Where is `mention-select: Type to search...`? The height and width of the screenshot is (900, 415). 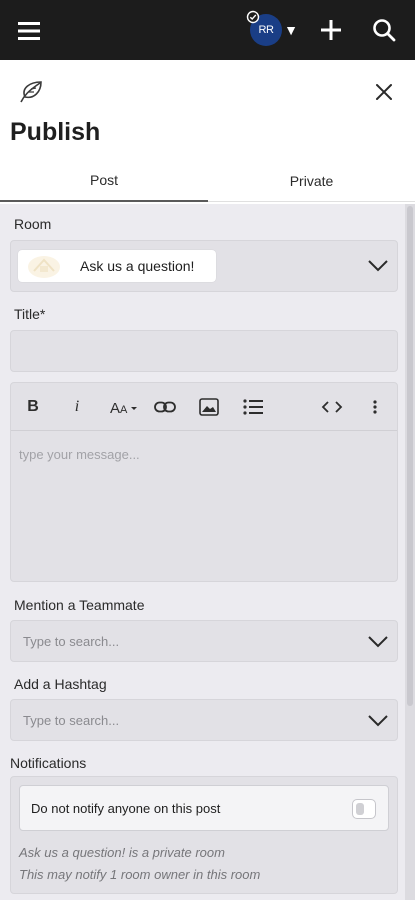 mention-select: Type to search... is located at coordinates (204, 641).